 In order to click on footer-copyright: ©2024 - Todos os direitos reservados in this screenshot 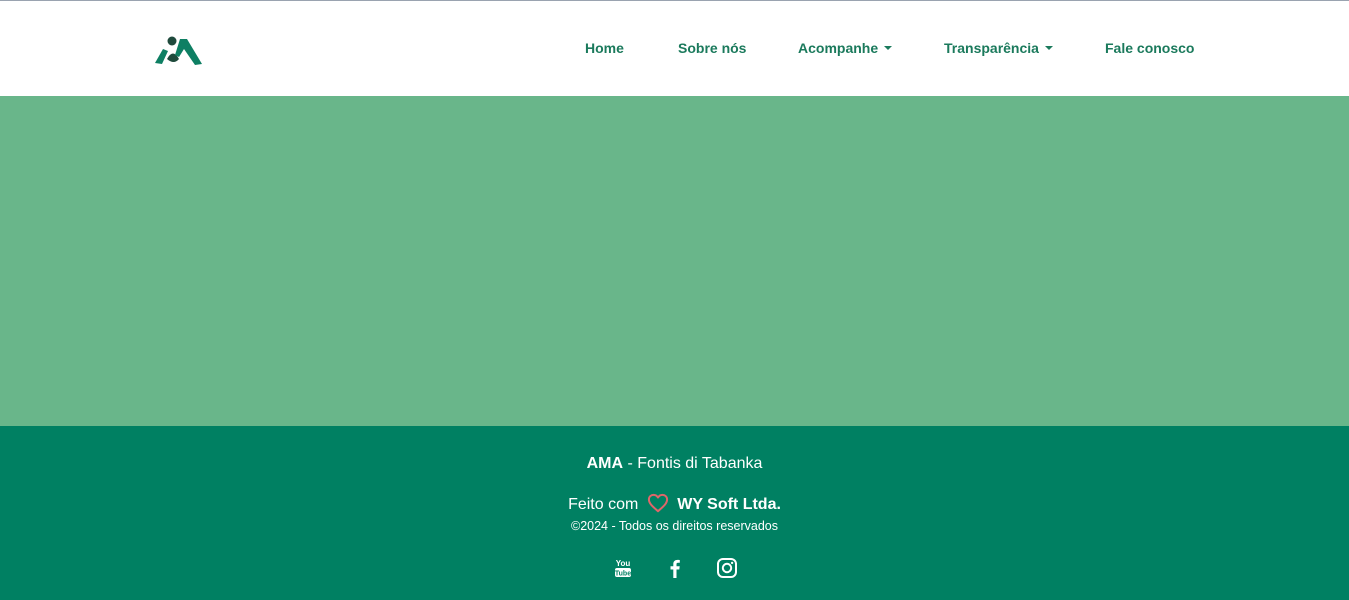, I will do `click(674, 526)`.